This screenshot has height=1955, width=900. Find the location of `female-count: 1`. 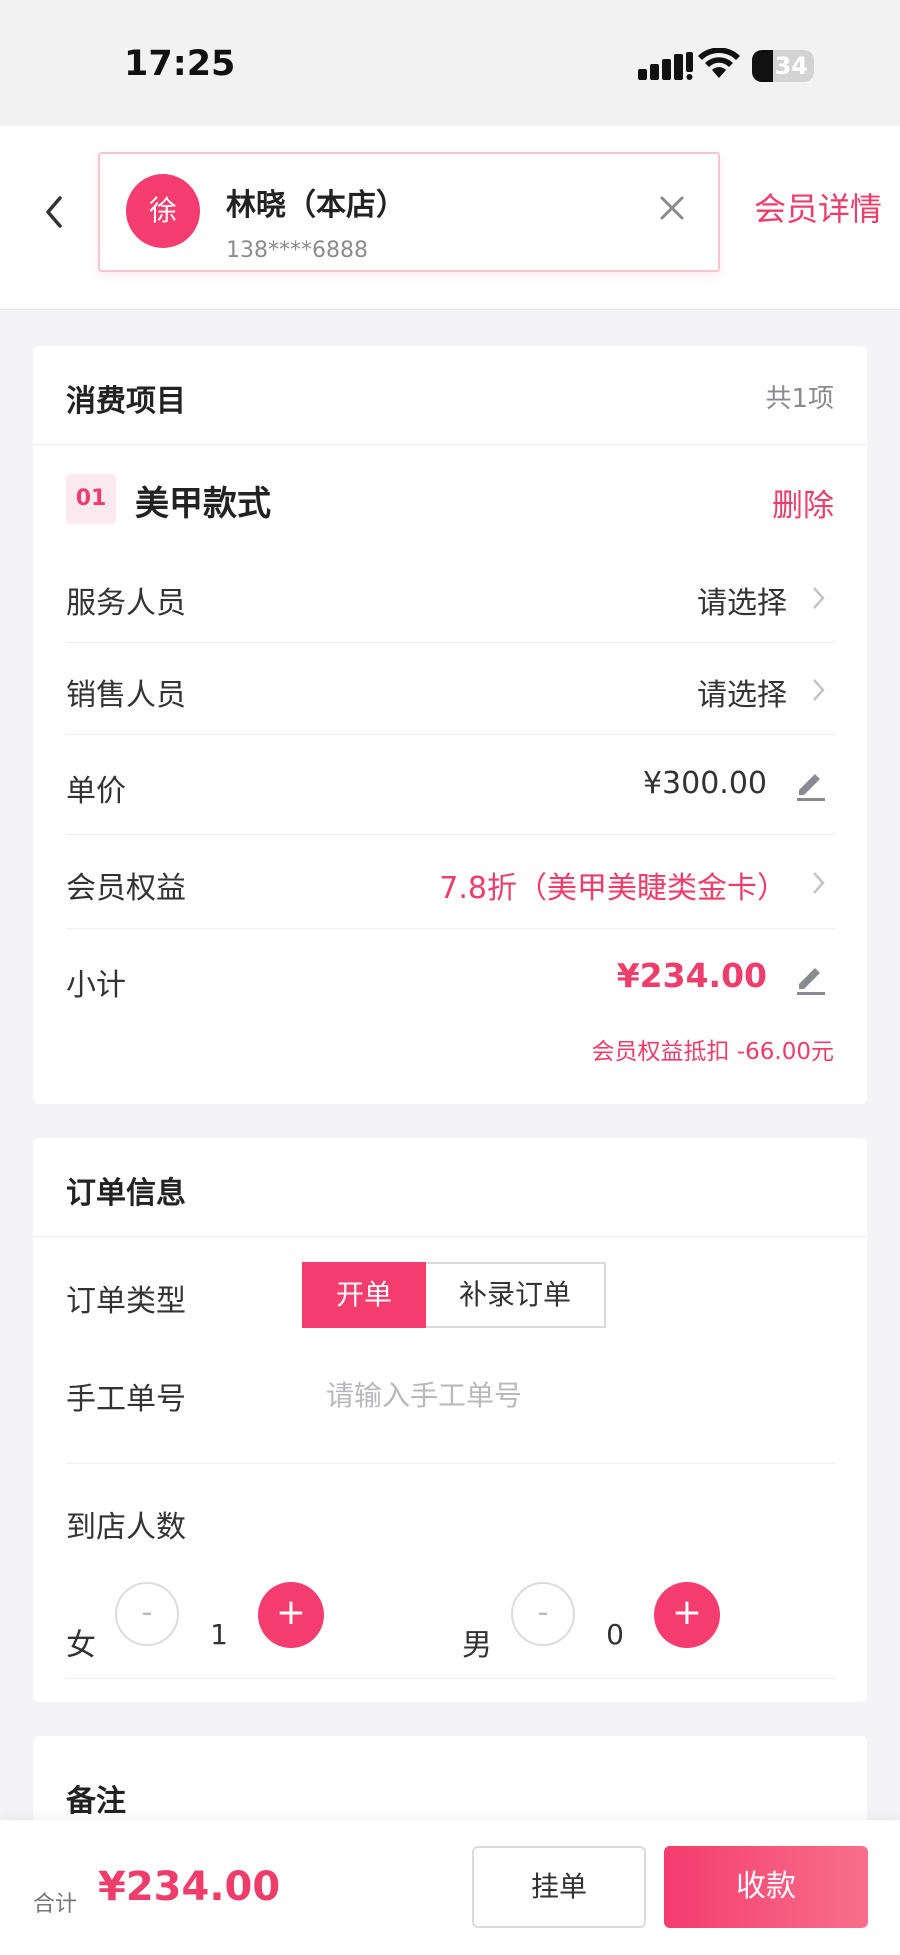

female-count: 1 is located at coordinates (219, 1634).